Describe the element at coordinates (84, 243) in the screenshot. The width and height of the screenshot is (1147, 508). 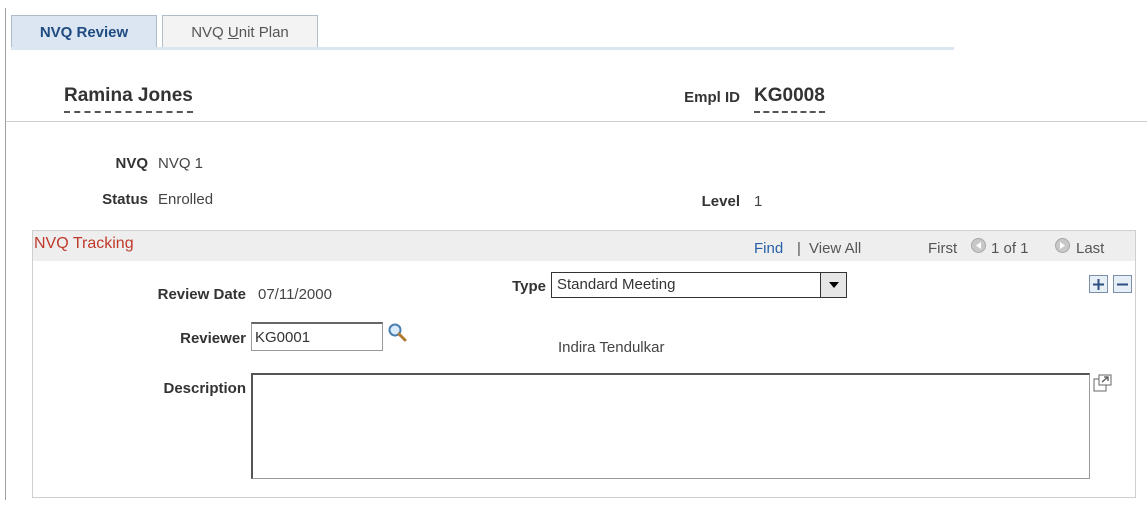
I see `nvq-tracking-title: NVQ Tracking` at that location.